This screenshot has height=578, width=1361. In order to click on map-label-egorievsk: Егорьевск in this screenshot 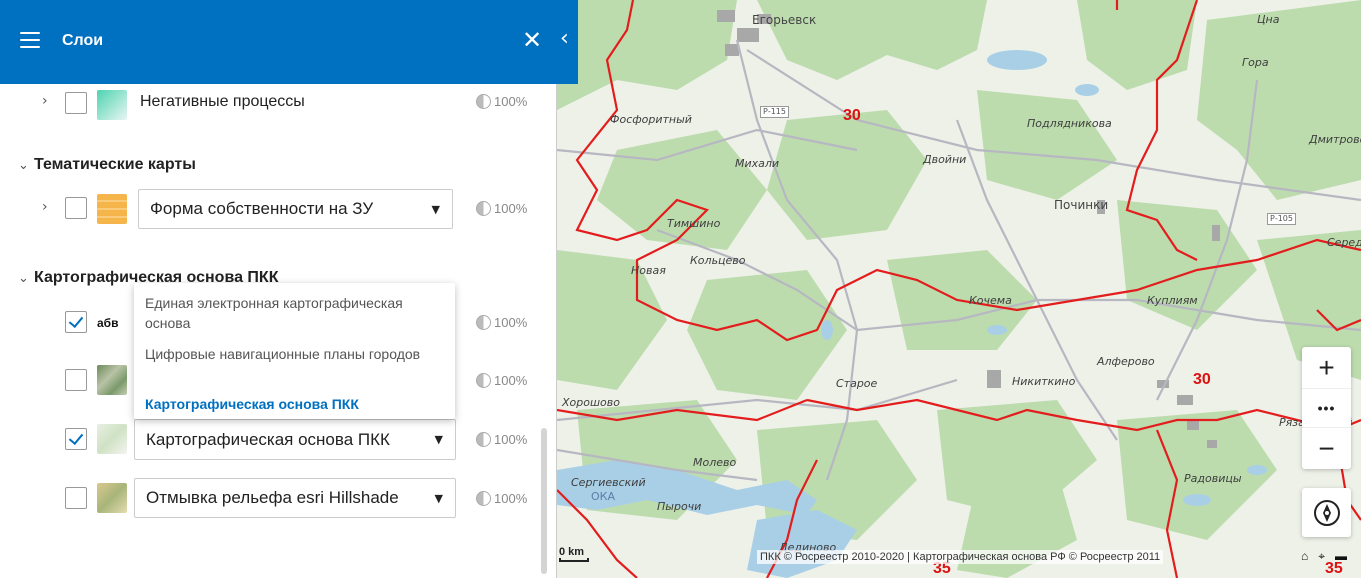, I will do `click(784, 20)`.